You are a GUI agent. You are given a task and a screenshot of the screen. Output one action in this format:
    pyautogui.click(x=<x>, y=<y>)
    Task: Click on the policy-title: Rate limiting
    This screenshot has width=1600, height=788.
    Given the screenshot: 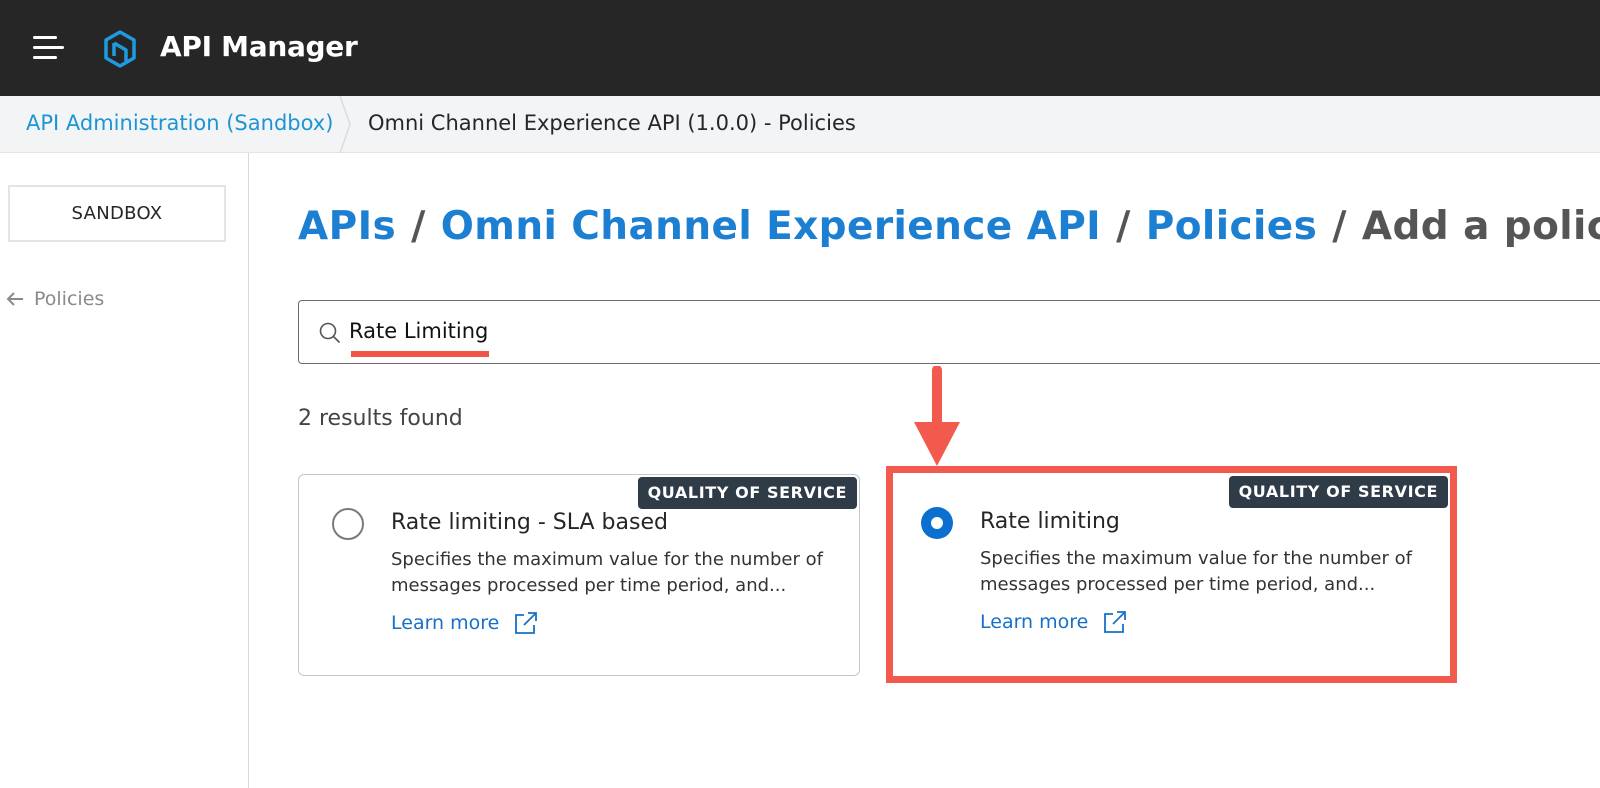 What is the action you would take?
    pyautogui.click(x=1050, y=521)
    